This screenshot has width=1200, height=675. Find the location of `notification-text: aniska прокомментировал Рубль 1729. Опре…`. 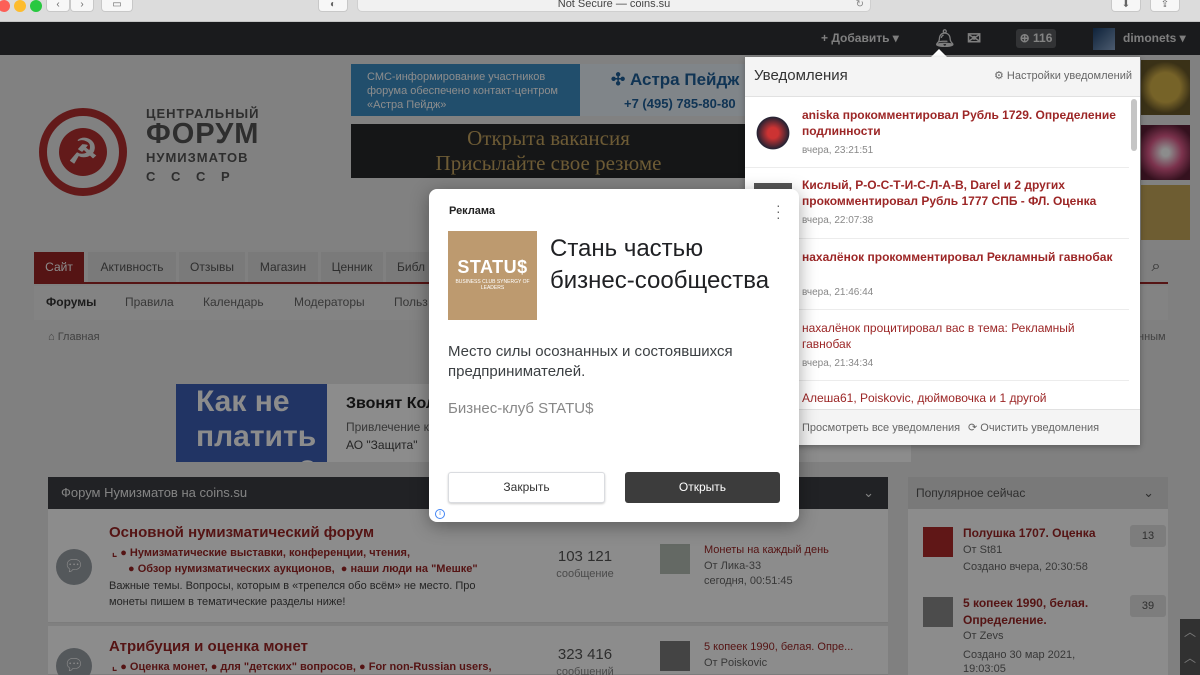

notification-text: aniska прокомментировал Рубль 1729. Опре… is located at coordinates (959, 123).